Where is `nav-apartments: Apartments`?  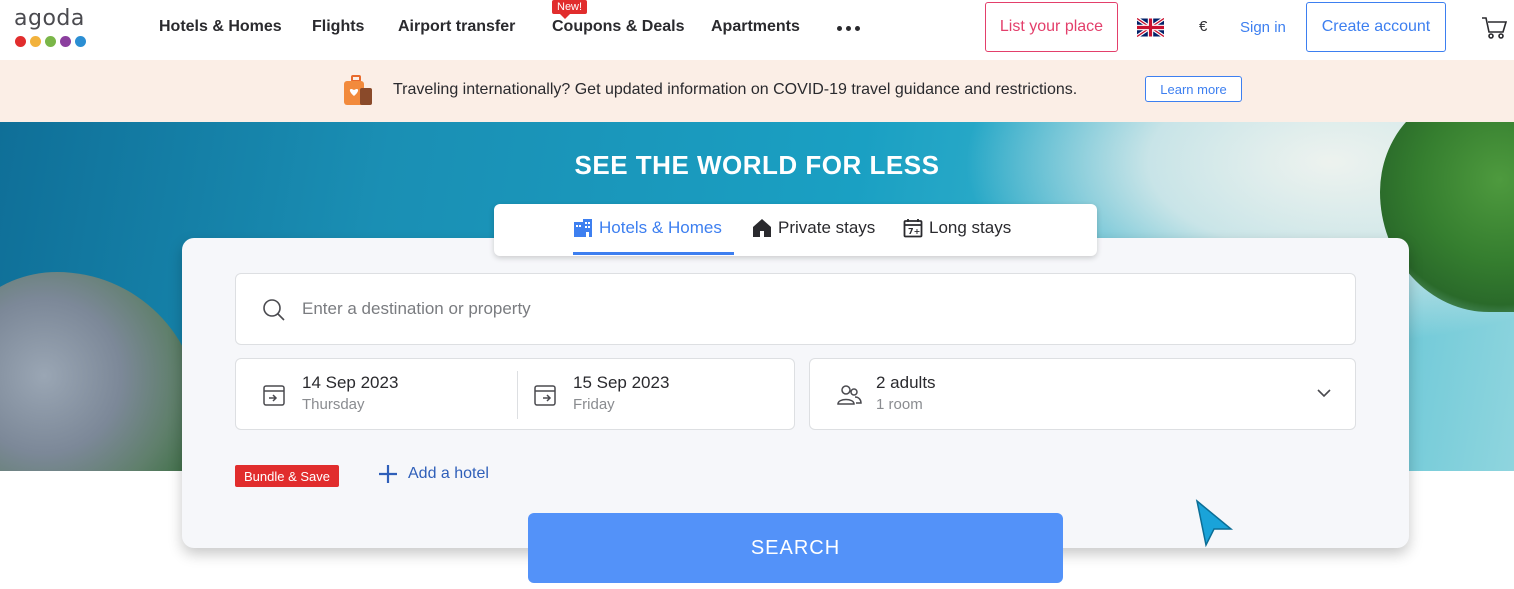
nav-apartments: Apartments is located at coordinates (755, 27).